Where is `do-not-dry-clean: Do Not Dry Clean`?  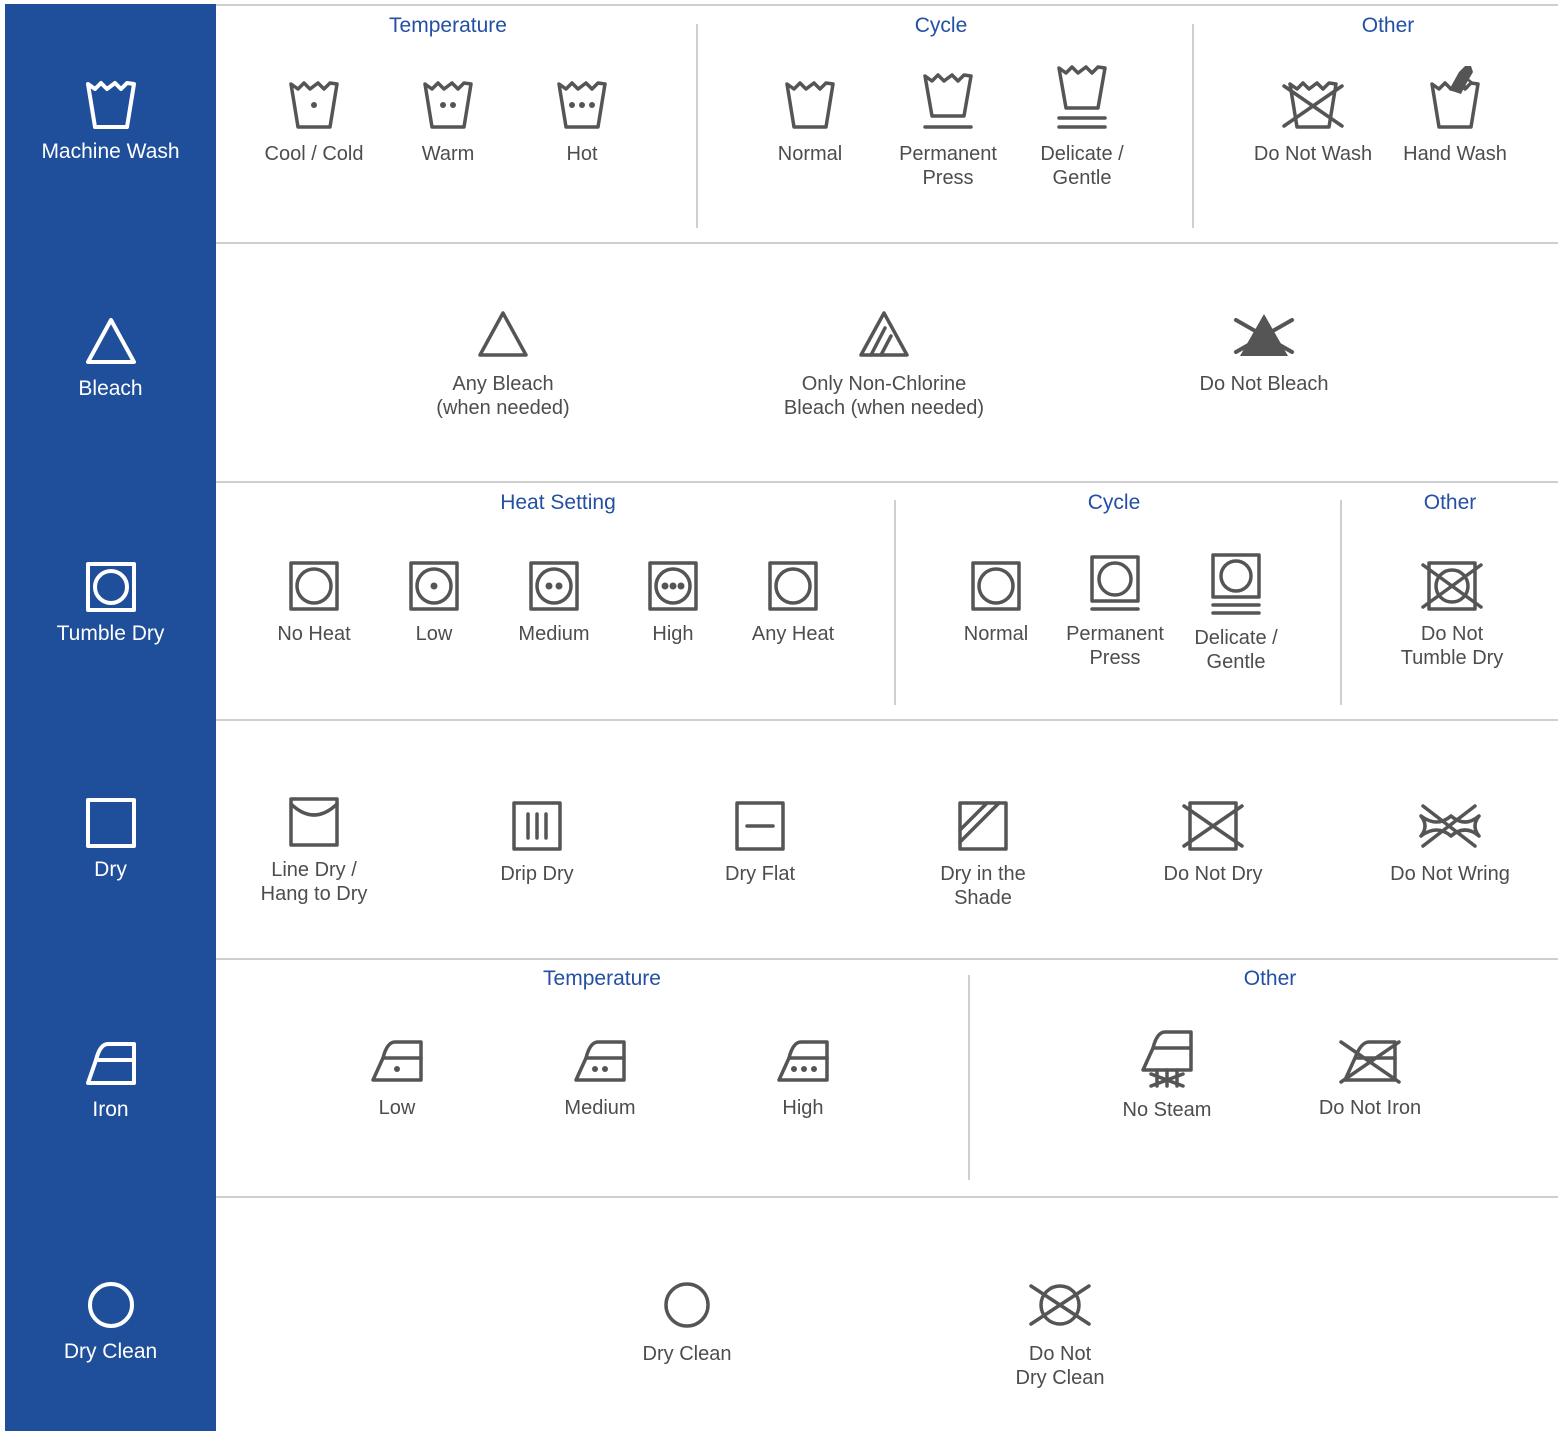 do-not-dry-clean: Do Not Dry Clean is located at coordinates (1060, 1334).